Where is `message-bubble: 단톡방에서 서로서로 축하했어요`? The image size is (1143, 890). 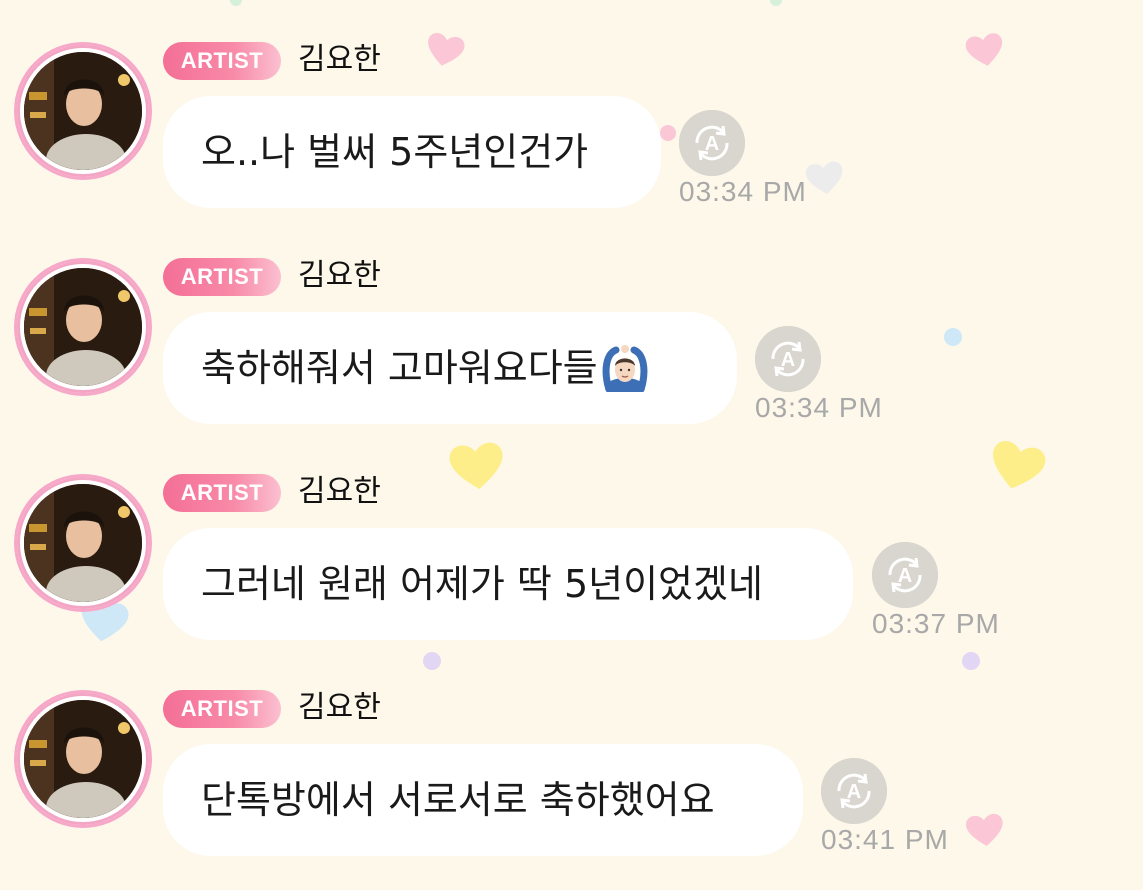 message-bubble: 단톡방에서 서로서로 축하했어요 is located at coordinates (483, 800).